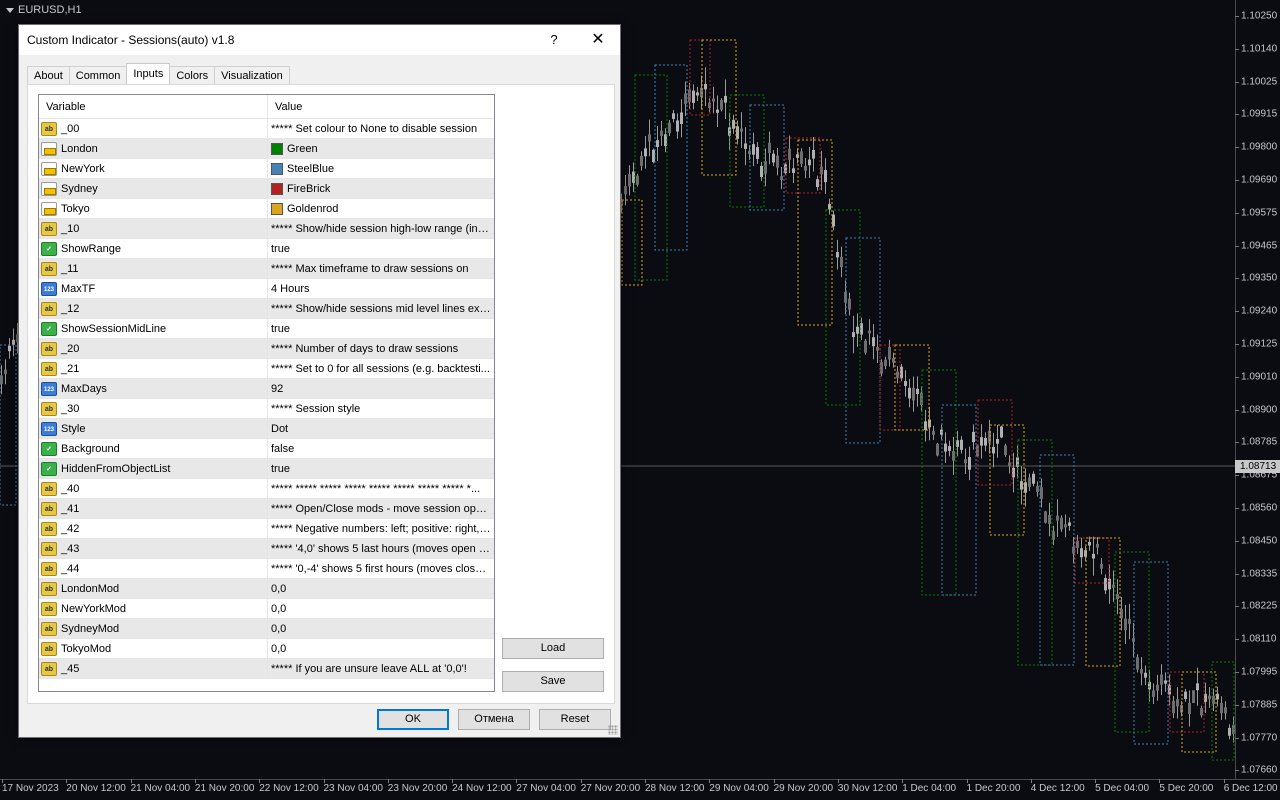 The width and height of the screenshot is (1280, 800). What do you see at coordinates (380, 208) in the screenshot?
I see `value-cell: Goldenrod` at bounding box center [380, 208].